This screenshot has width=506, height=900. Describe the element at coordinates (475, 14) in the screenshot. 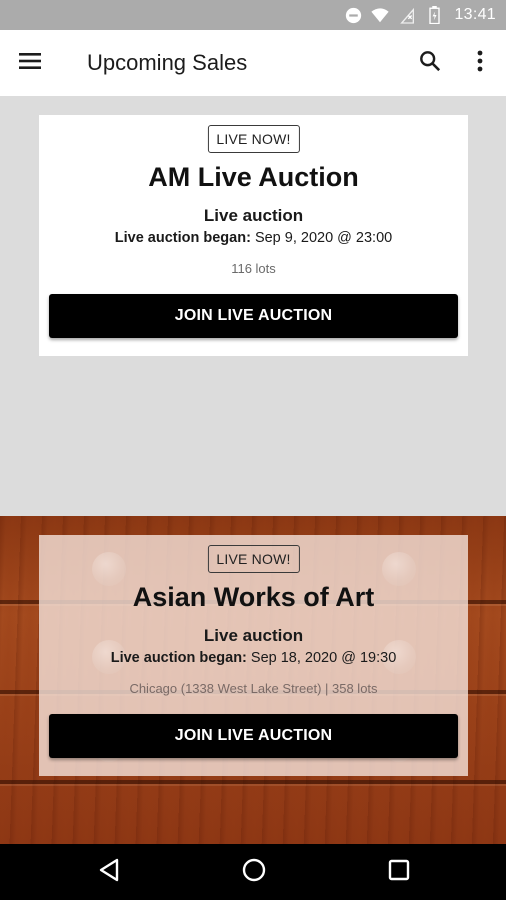

I see `status-clock: 13:41` at that location.